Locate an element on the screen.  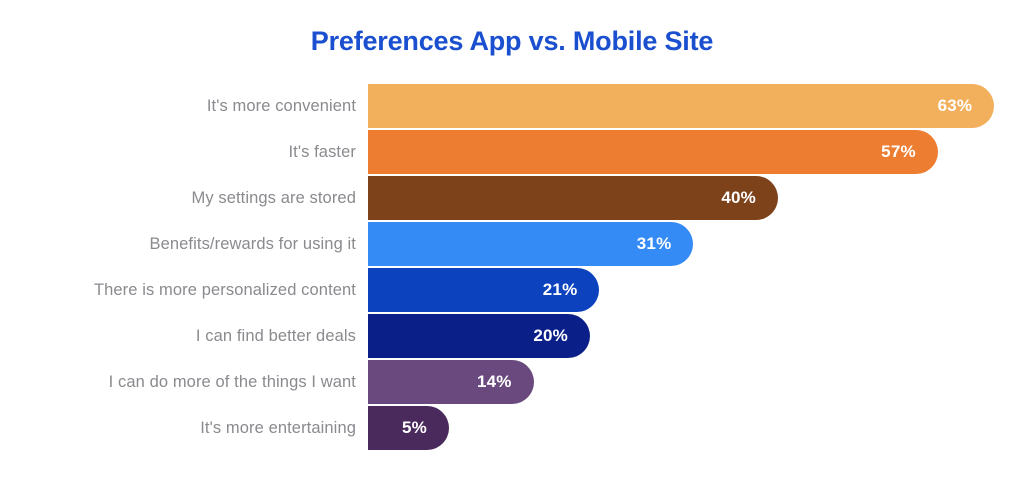
bar-value-label: 40% is located at coordinates (738, 197).